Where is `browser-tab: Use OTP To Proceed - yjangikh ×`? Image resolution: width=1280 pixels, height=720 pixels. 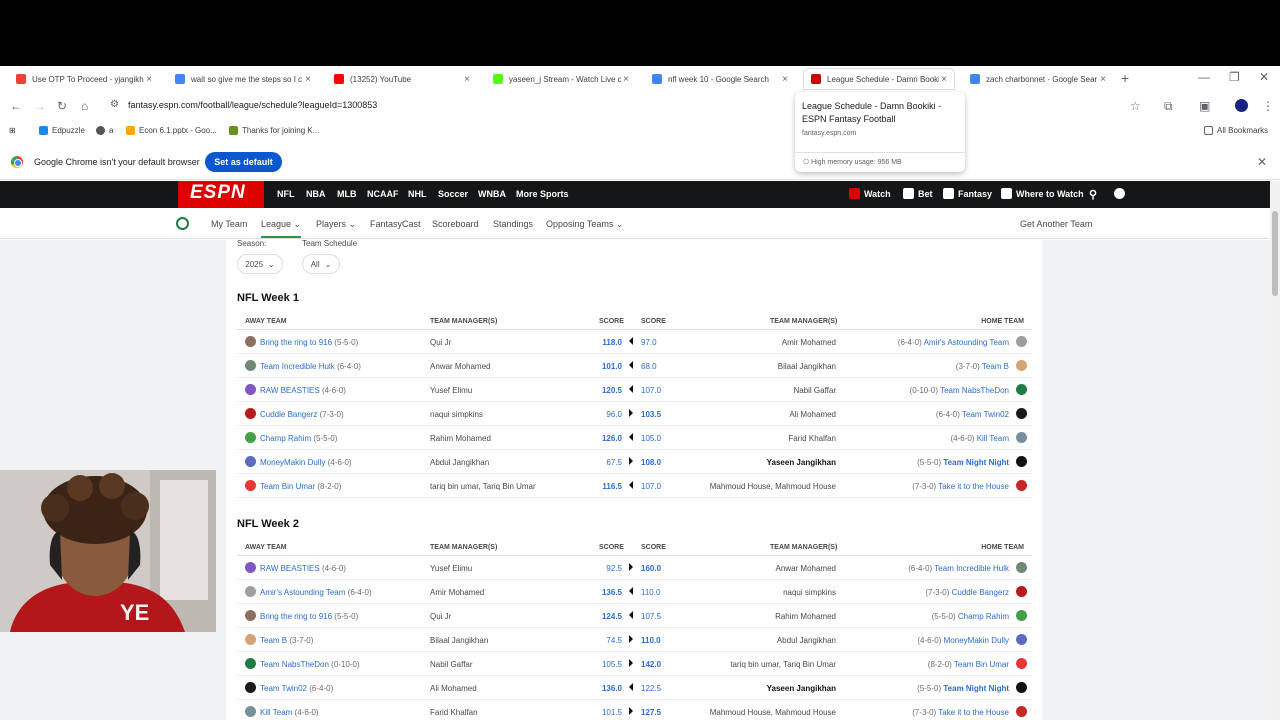 browser-tab: Use OTP To Proceed - yjangikh × is located at coordinates (84, 79).